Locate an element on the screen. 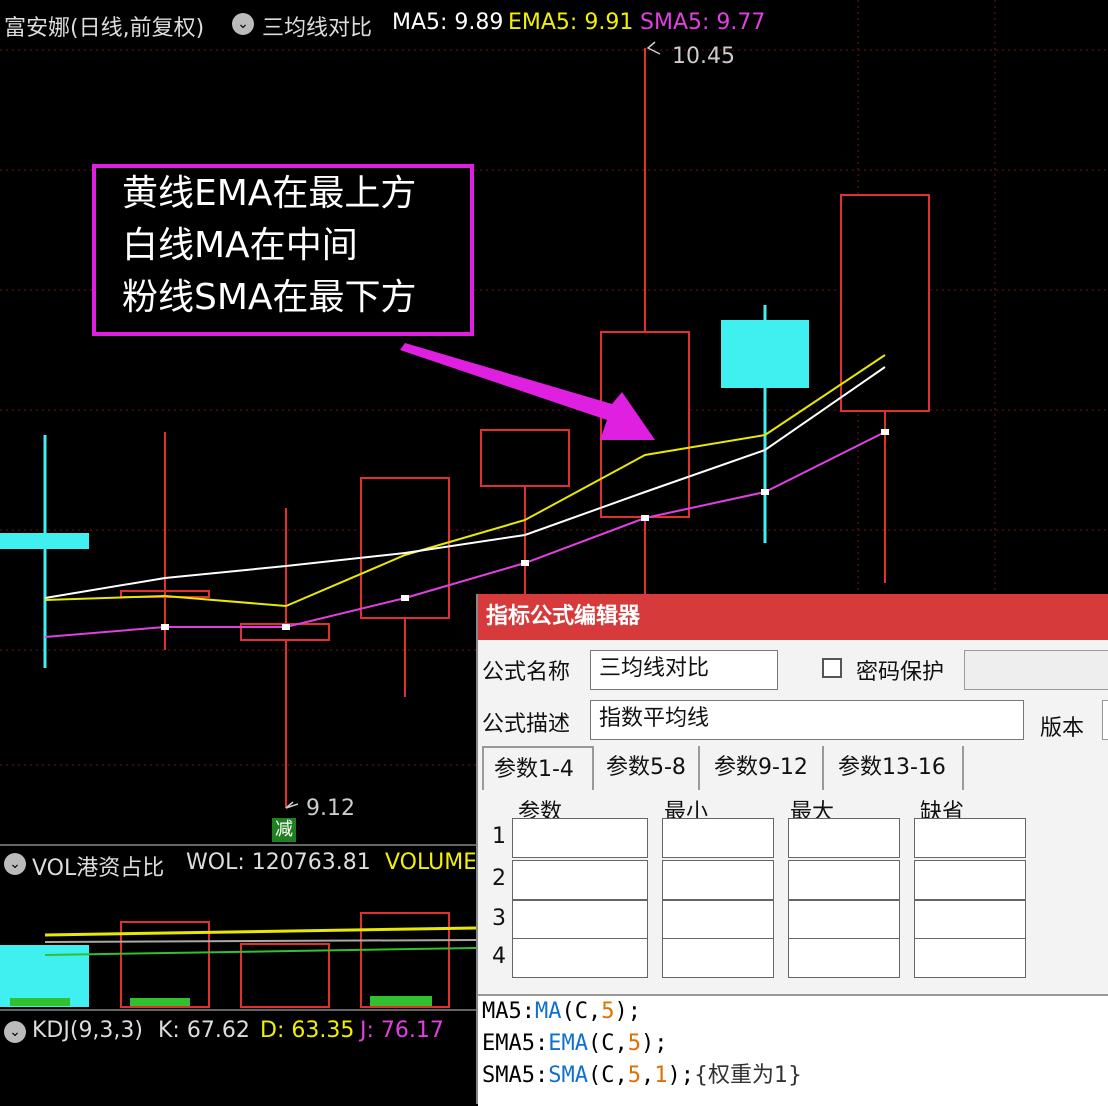 The height and width of the screenshot is (1106, 1108). code-comment: {权重为1} is located at coordinates (747, 1075).